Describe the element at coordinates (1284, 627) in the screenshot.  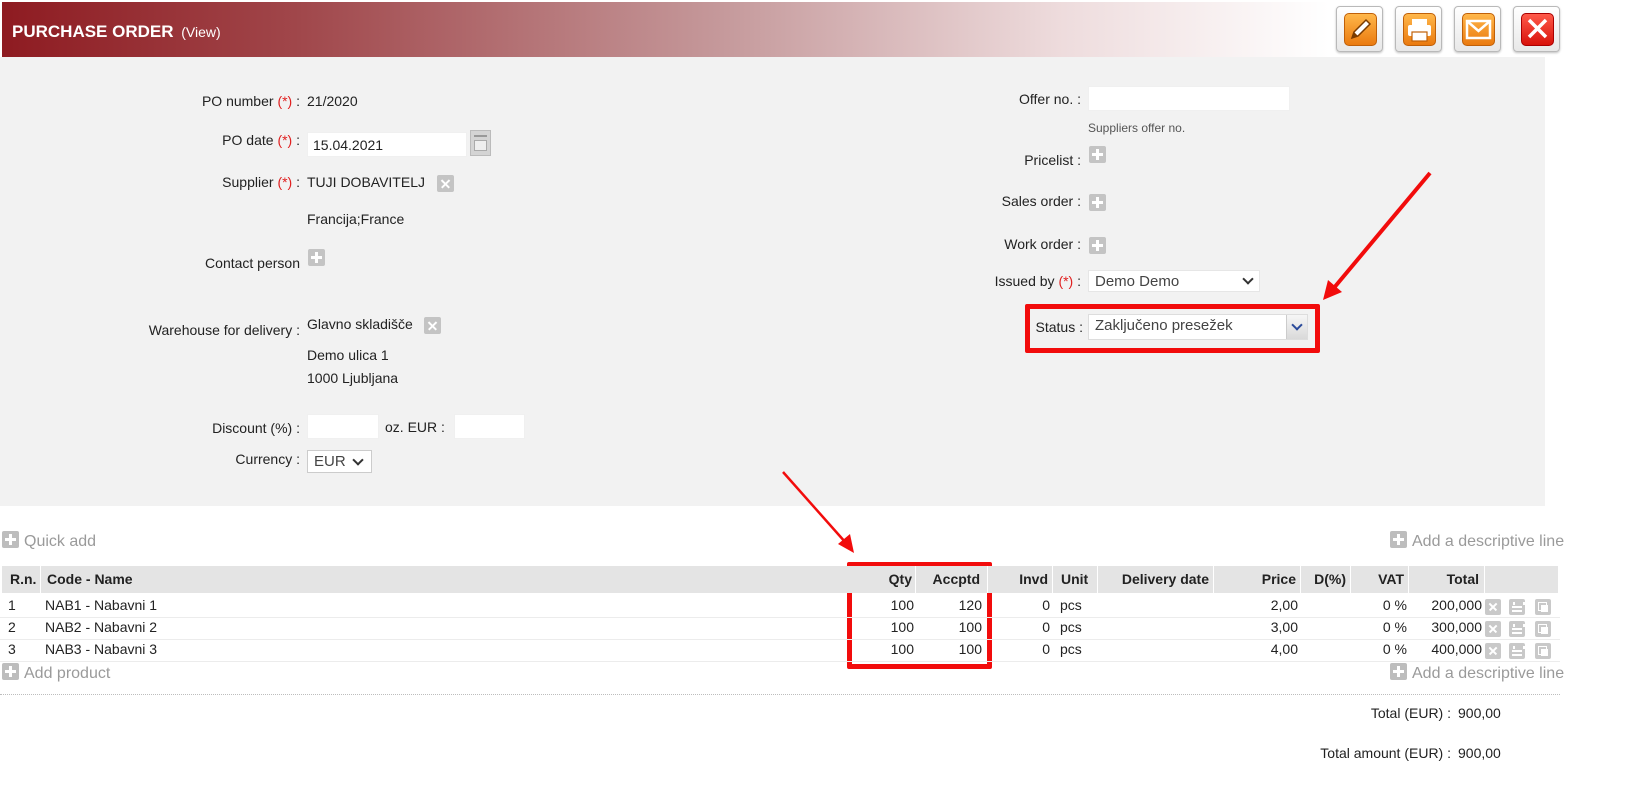
I see `cell-price: 3,00` at that location.